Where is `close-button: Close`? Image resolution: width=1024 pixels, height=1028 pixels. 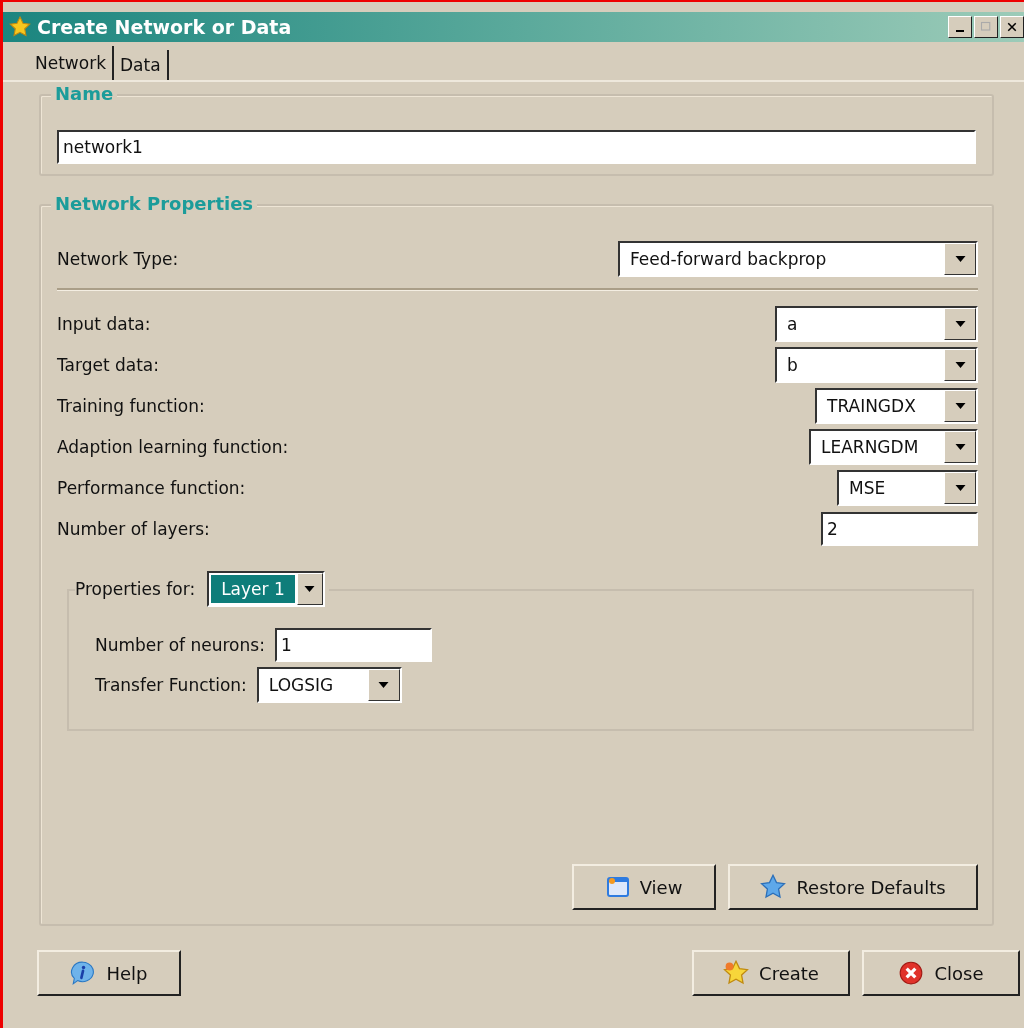 close-button: Close is located at coordinates (941, 973).